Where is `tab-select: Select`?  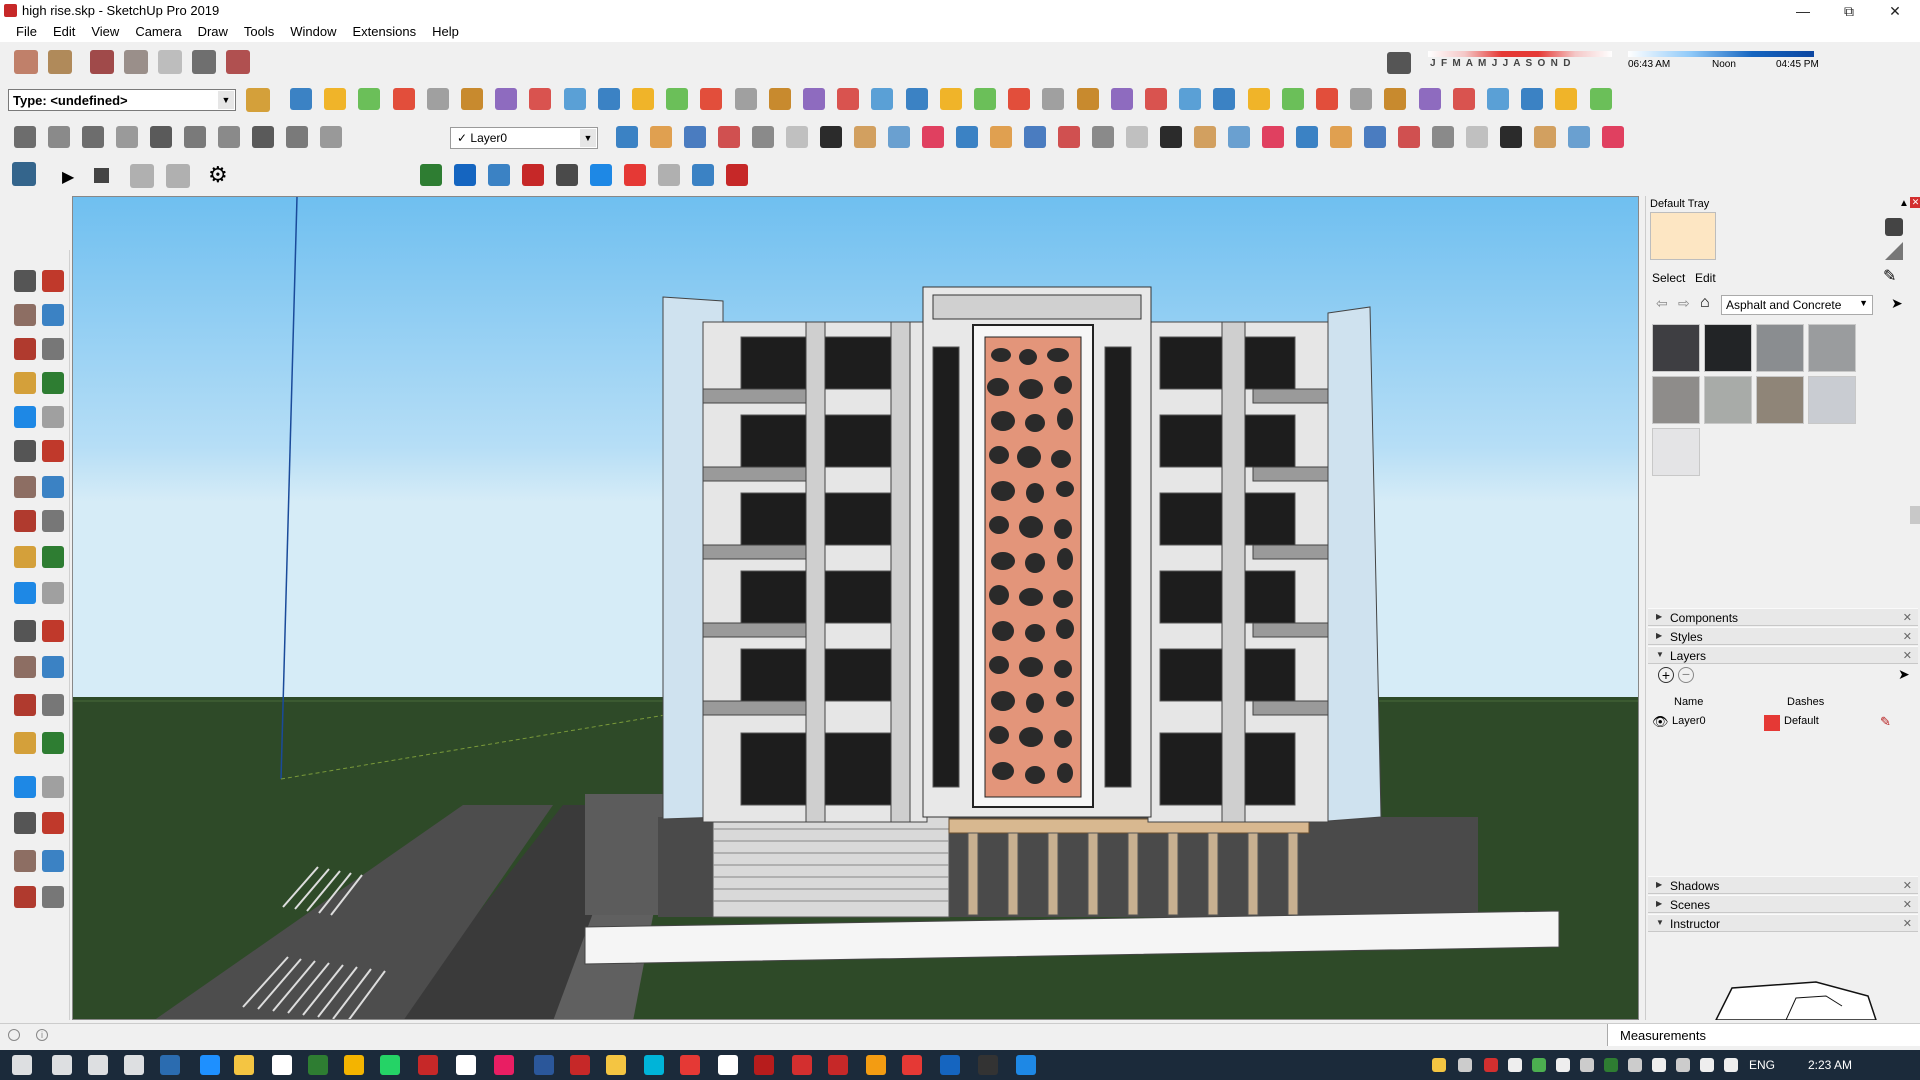 tab-select: Select is located at coordinates (1668, 278).